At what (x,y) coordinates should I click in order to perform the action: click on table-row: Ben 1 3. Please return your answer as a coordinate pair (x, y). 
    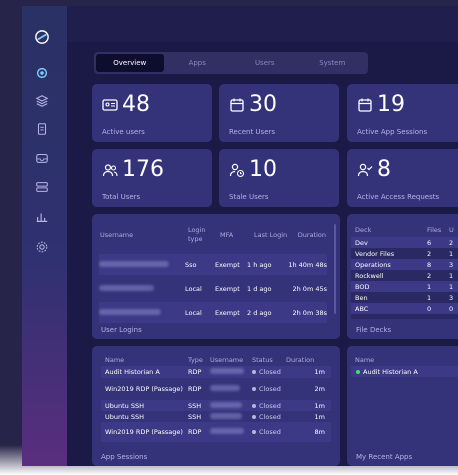
    Looking at the image, I should click on (404, 297).